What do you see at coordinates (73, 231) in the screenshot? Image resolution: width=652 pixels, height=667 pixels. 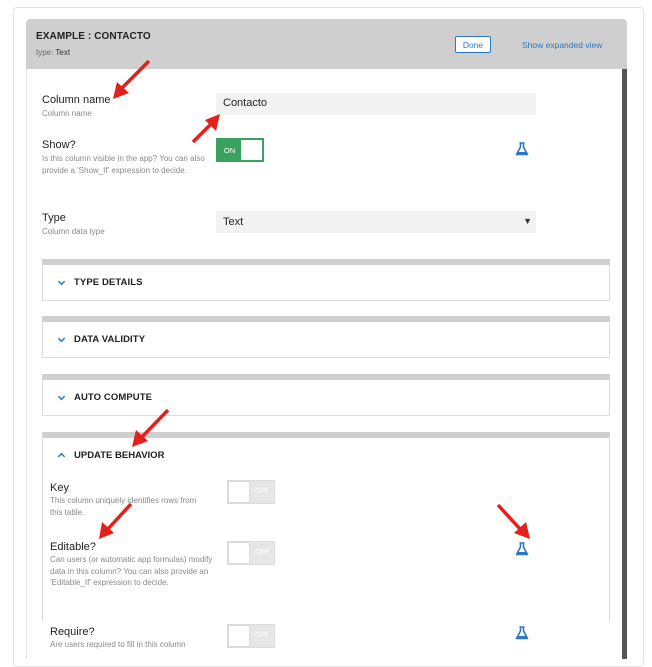 I see `type-description: Column data type` at bounding box center [73, 231].